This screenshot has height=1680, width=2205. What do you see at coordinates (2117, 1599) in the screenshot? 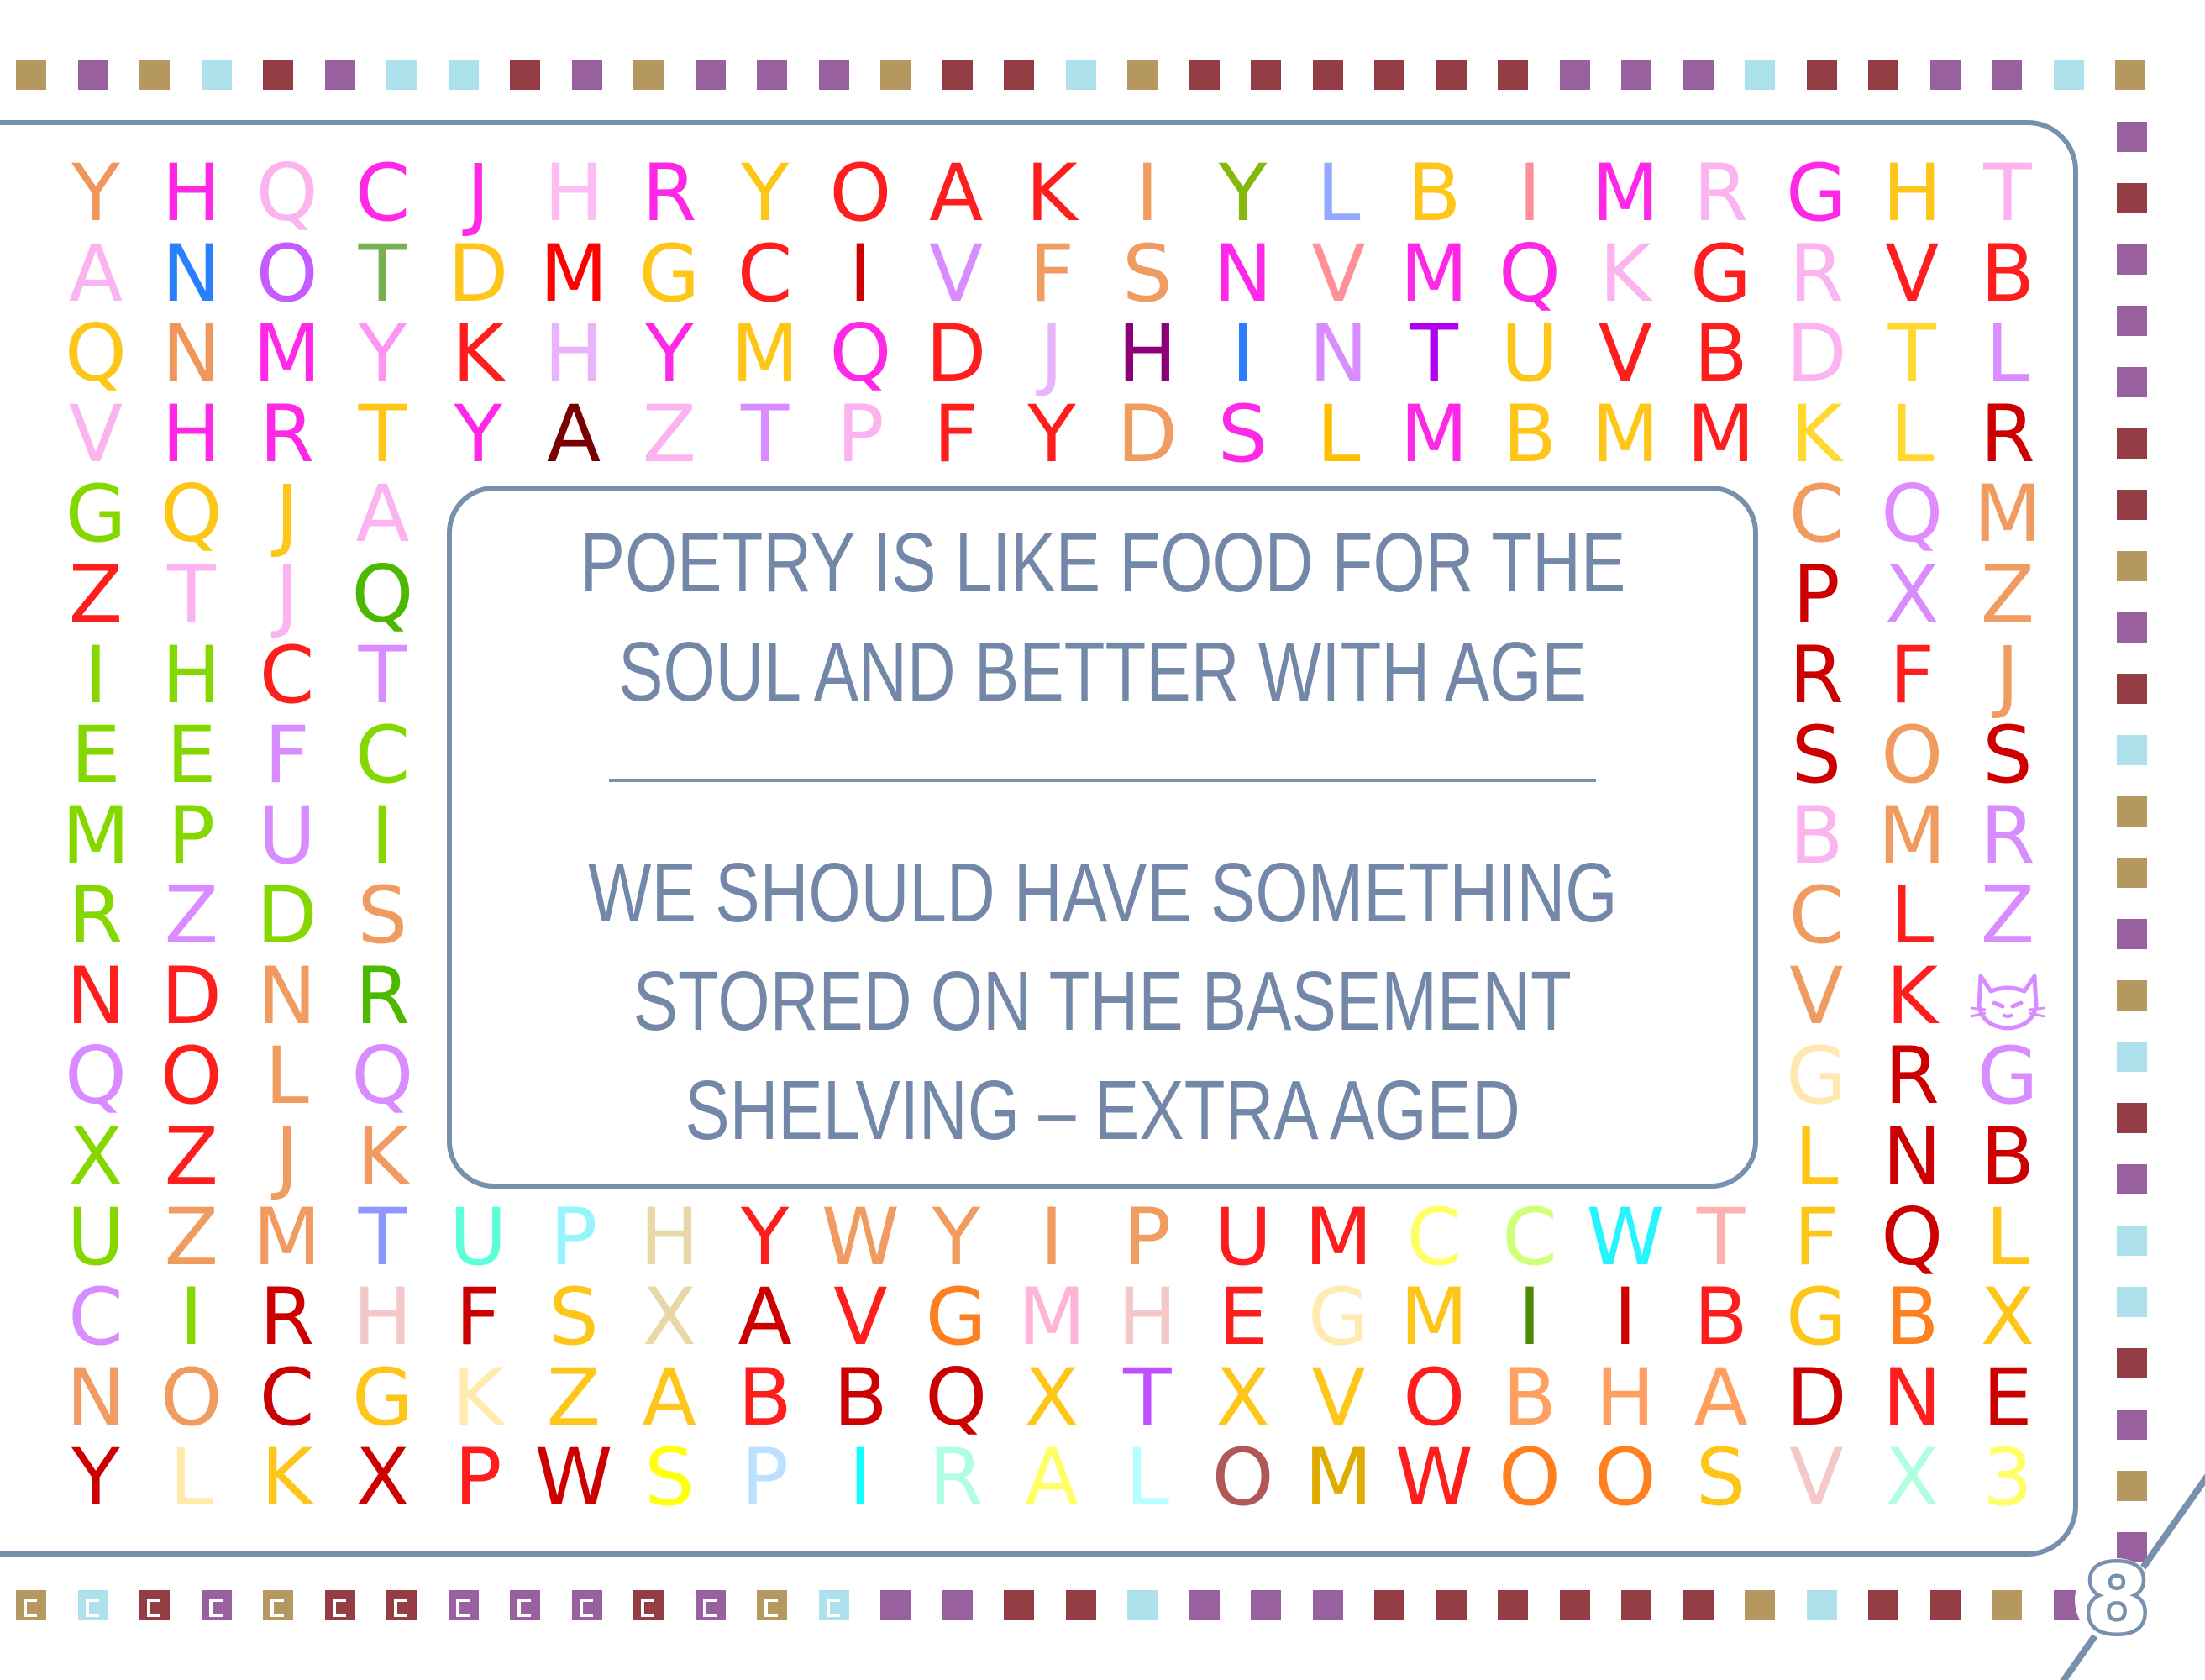
I see `page-number: 8` at bounding box center [2117, 1599].